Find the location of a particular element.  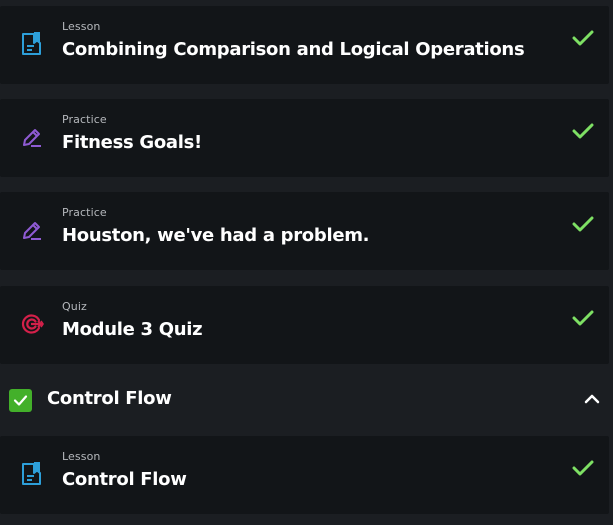

item-title: Houston, we've had a problem. is located at coordinates (216, 235).